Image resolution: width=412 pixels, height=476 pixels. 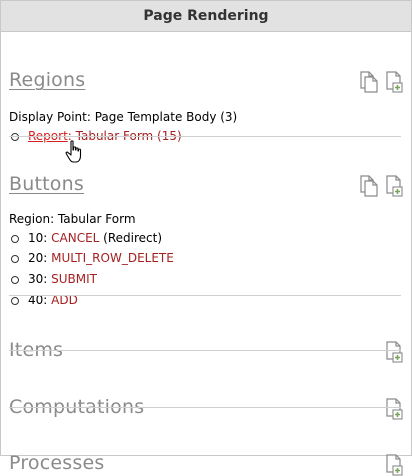 I want to click on items-icons, so click(x=395, y=352).